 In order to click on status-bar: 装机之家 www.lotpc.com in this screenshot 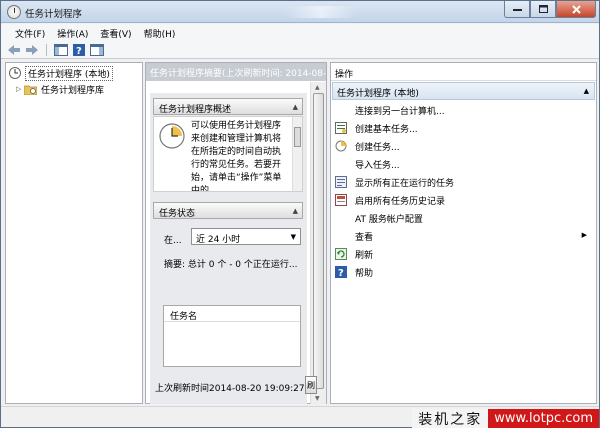, I will do `click(300, 417)`.